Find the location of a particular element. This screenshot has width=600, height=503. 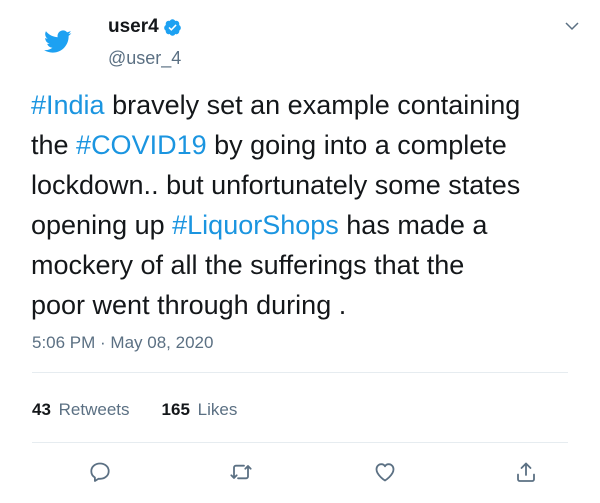

tweet-line: poor went through during . is located at coordinates (311, 305).